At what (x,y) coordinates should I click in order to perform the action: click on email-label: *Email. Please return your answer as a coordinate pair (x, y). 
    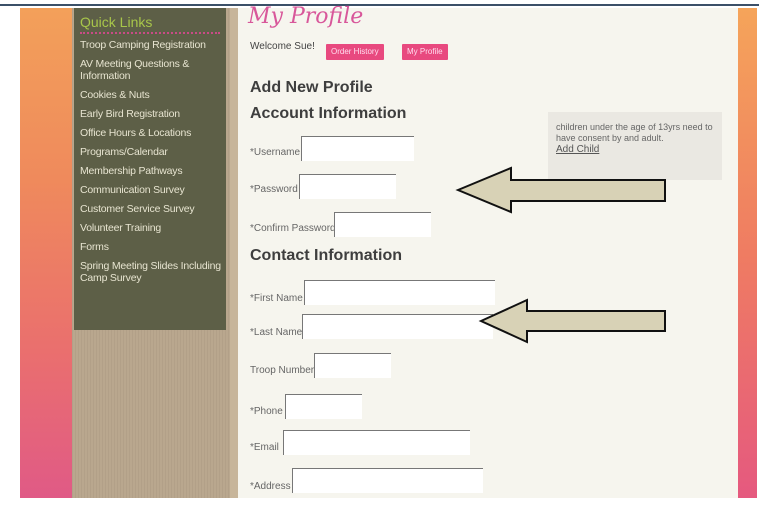
    Looking at the image, I should click on (264, 447).